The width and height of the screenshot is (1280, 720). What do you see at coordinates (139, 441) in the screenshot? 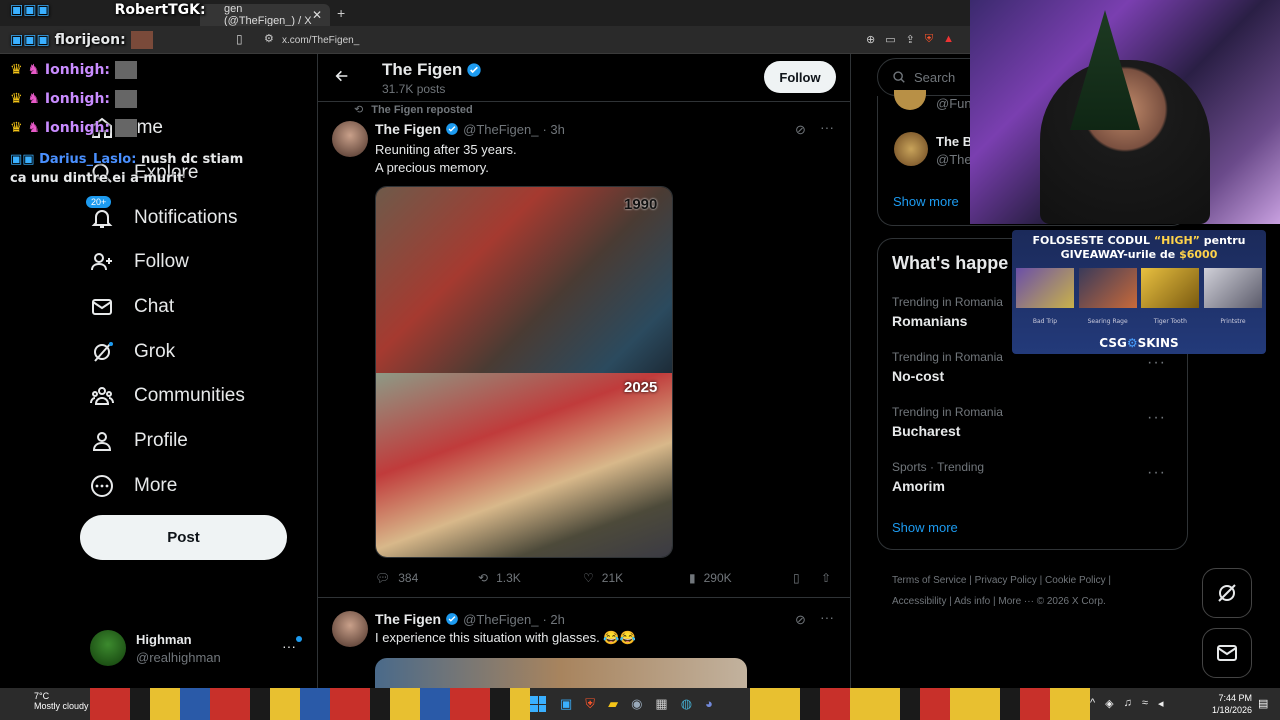
I see `sidebar-item-profile: Profile` at bounding box center [139, 441].